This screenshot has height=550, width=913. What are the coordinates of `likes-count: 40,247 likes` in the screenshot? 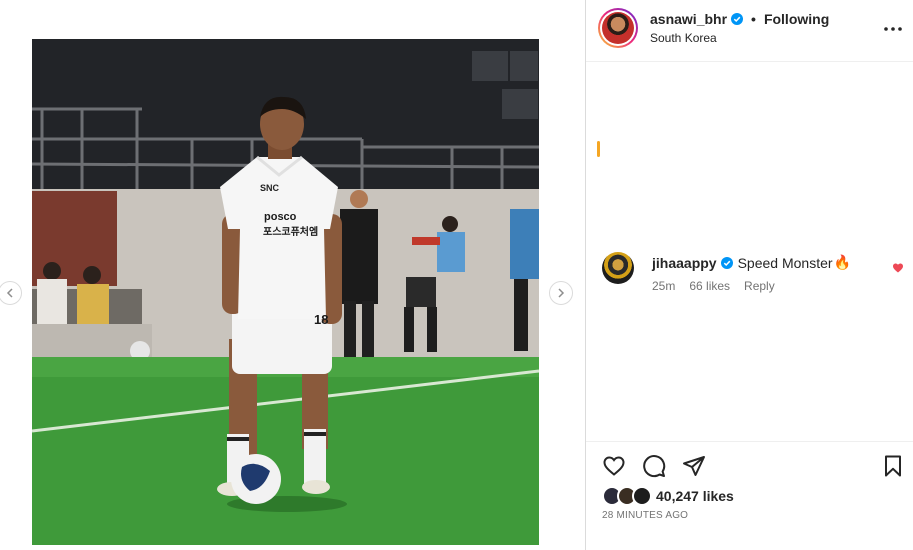 It's located at (695, 496).